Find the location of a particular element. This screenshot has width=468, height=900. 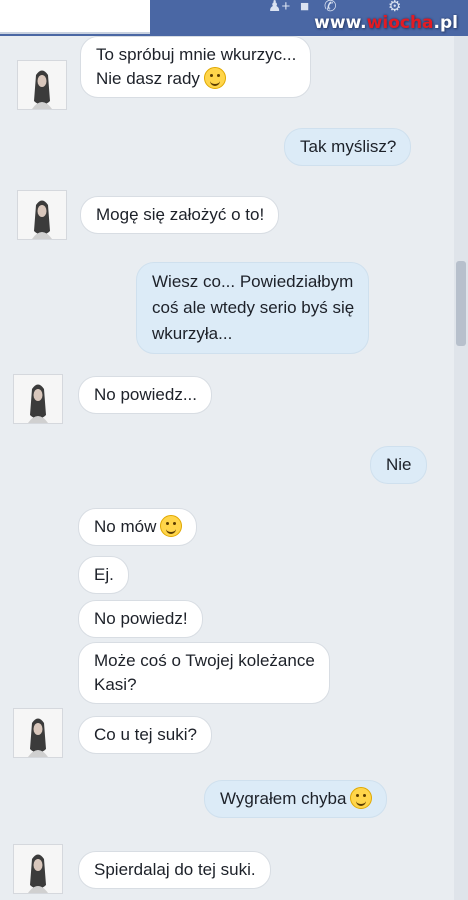

message-line: Może coś o Twojej koleżance is located at coordinates (204, 660).